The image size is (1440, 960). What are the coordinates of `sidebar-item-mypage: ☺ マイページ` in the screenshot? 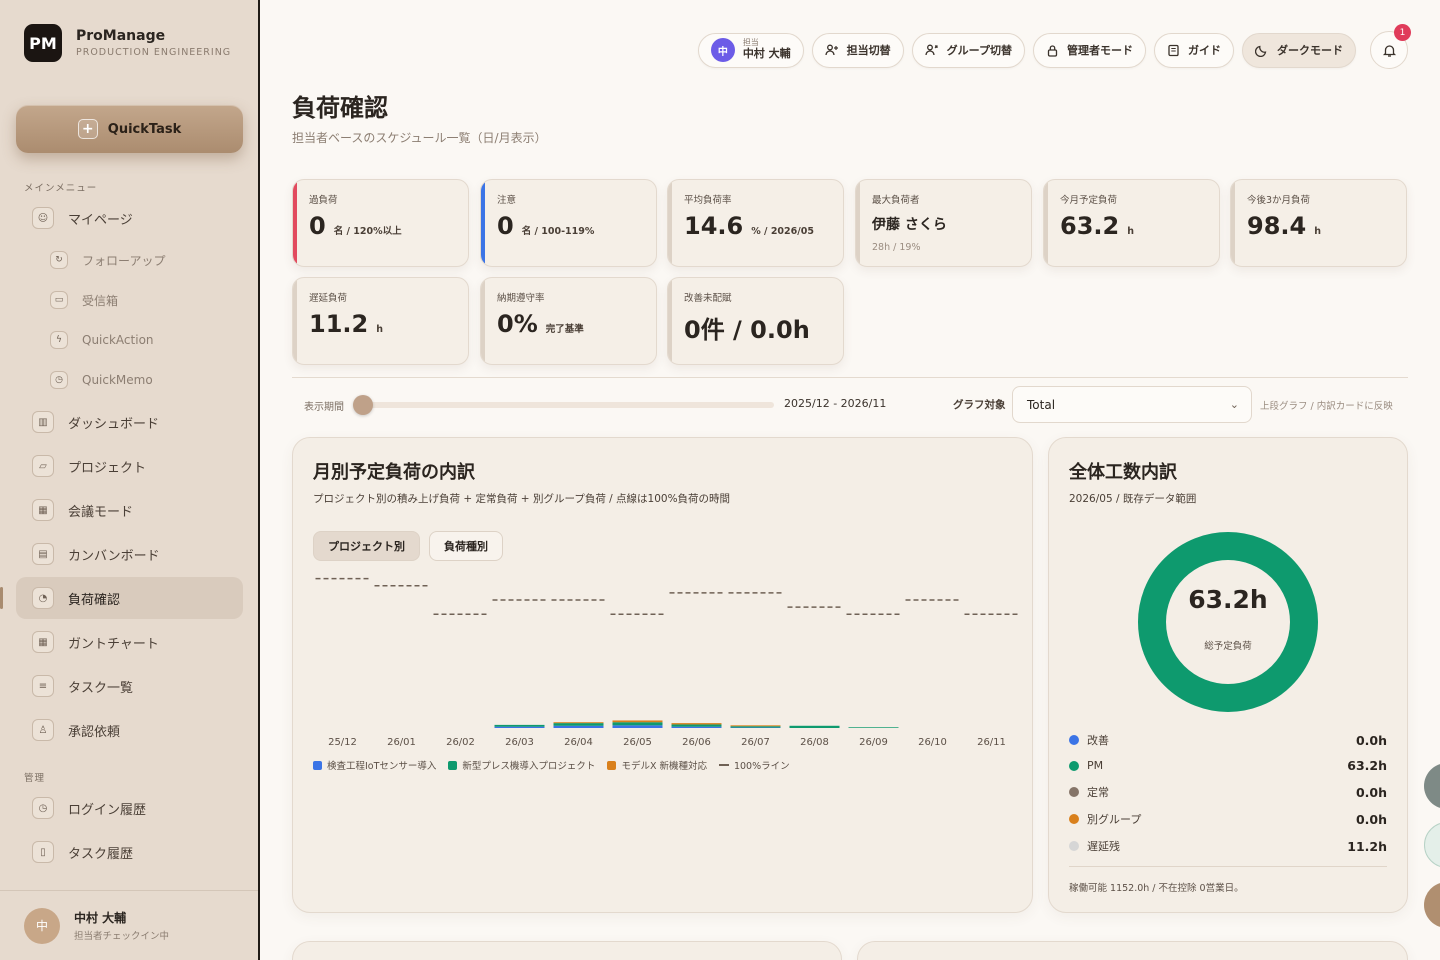 It's located at (129, 218).